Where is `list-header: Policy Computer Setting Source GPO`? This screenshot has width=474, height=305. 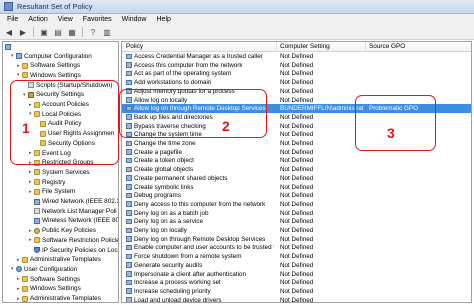
list-header: Policy Computer Setting Source GPO is located at coordinates (296, 47).